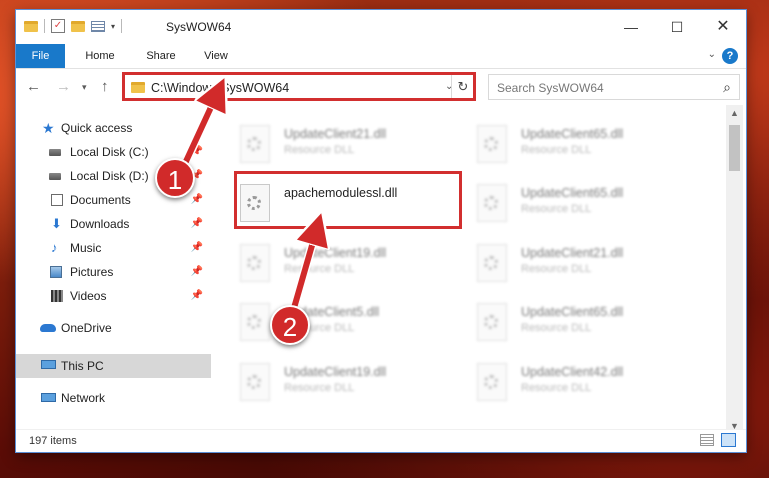 Image resolution: width=769 pixels, height=478 pixels. Describe the element at coordinates (199, 27) in the screenshot. I see `window-title: SysWOW64` at that location.